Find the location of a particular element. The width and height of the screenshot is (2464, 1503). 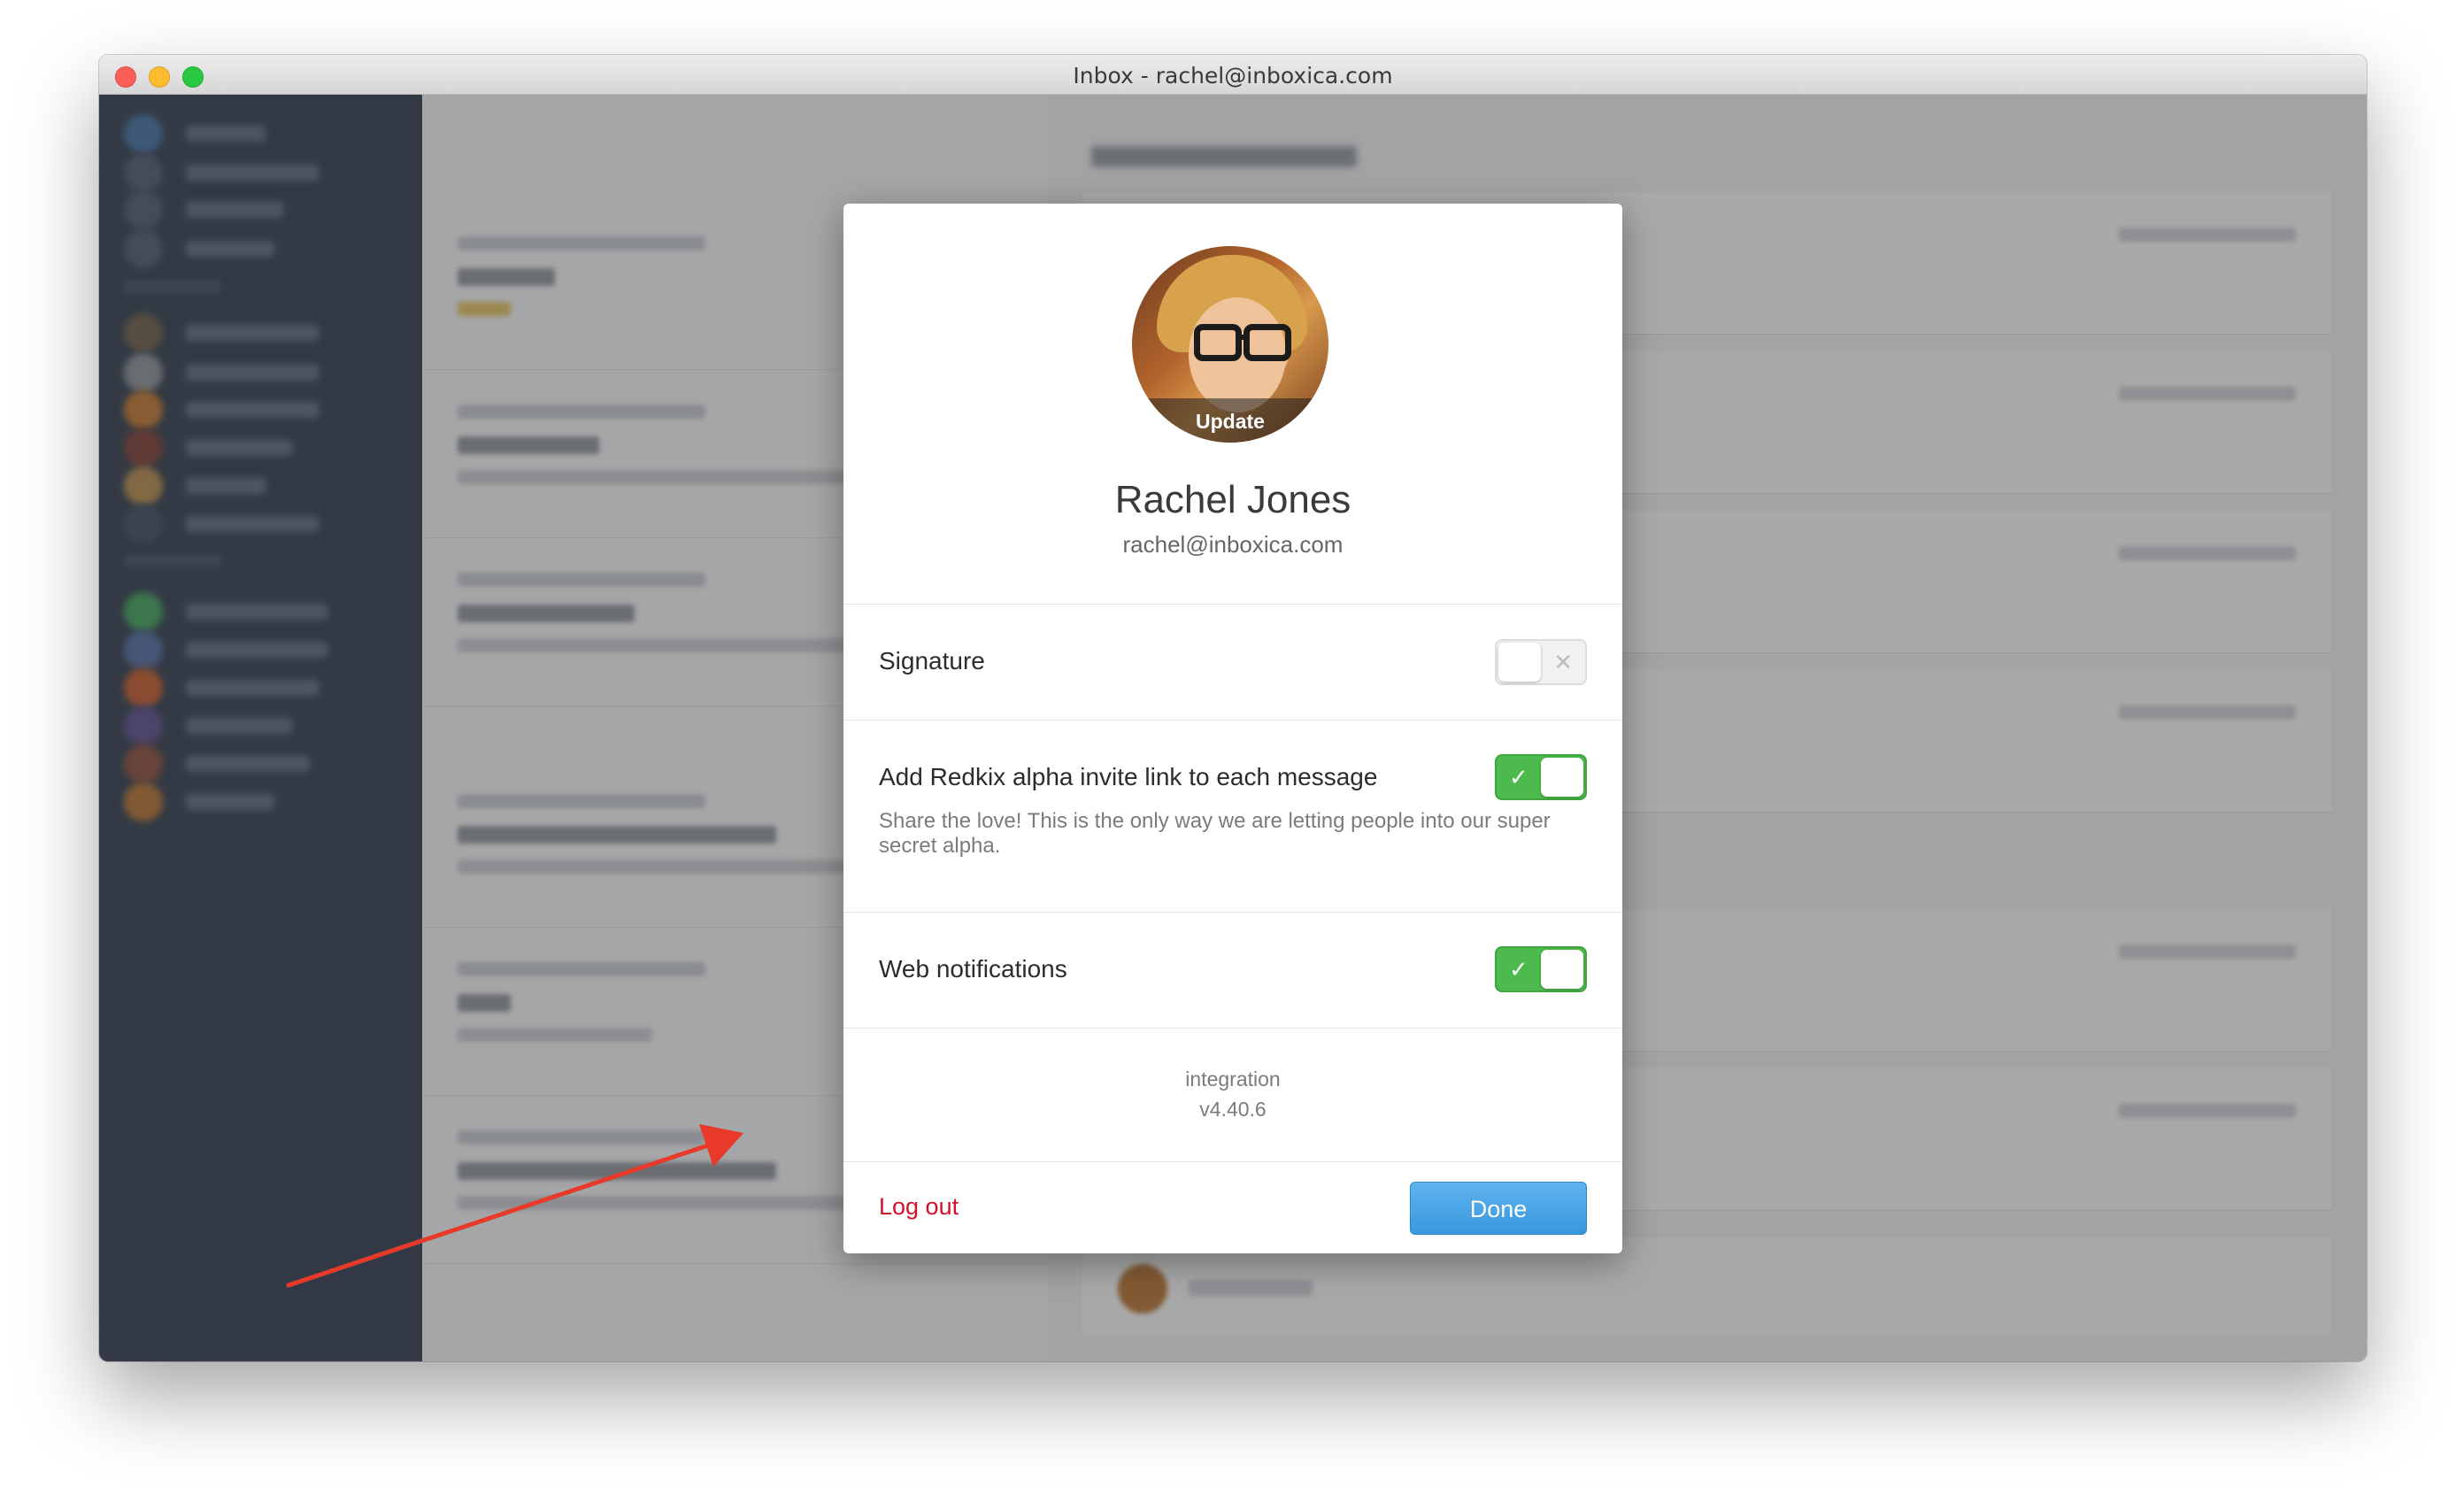

title-bar: Inbox - rachel@inboxica.com is located at coordinates (1233, 75).